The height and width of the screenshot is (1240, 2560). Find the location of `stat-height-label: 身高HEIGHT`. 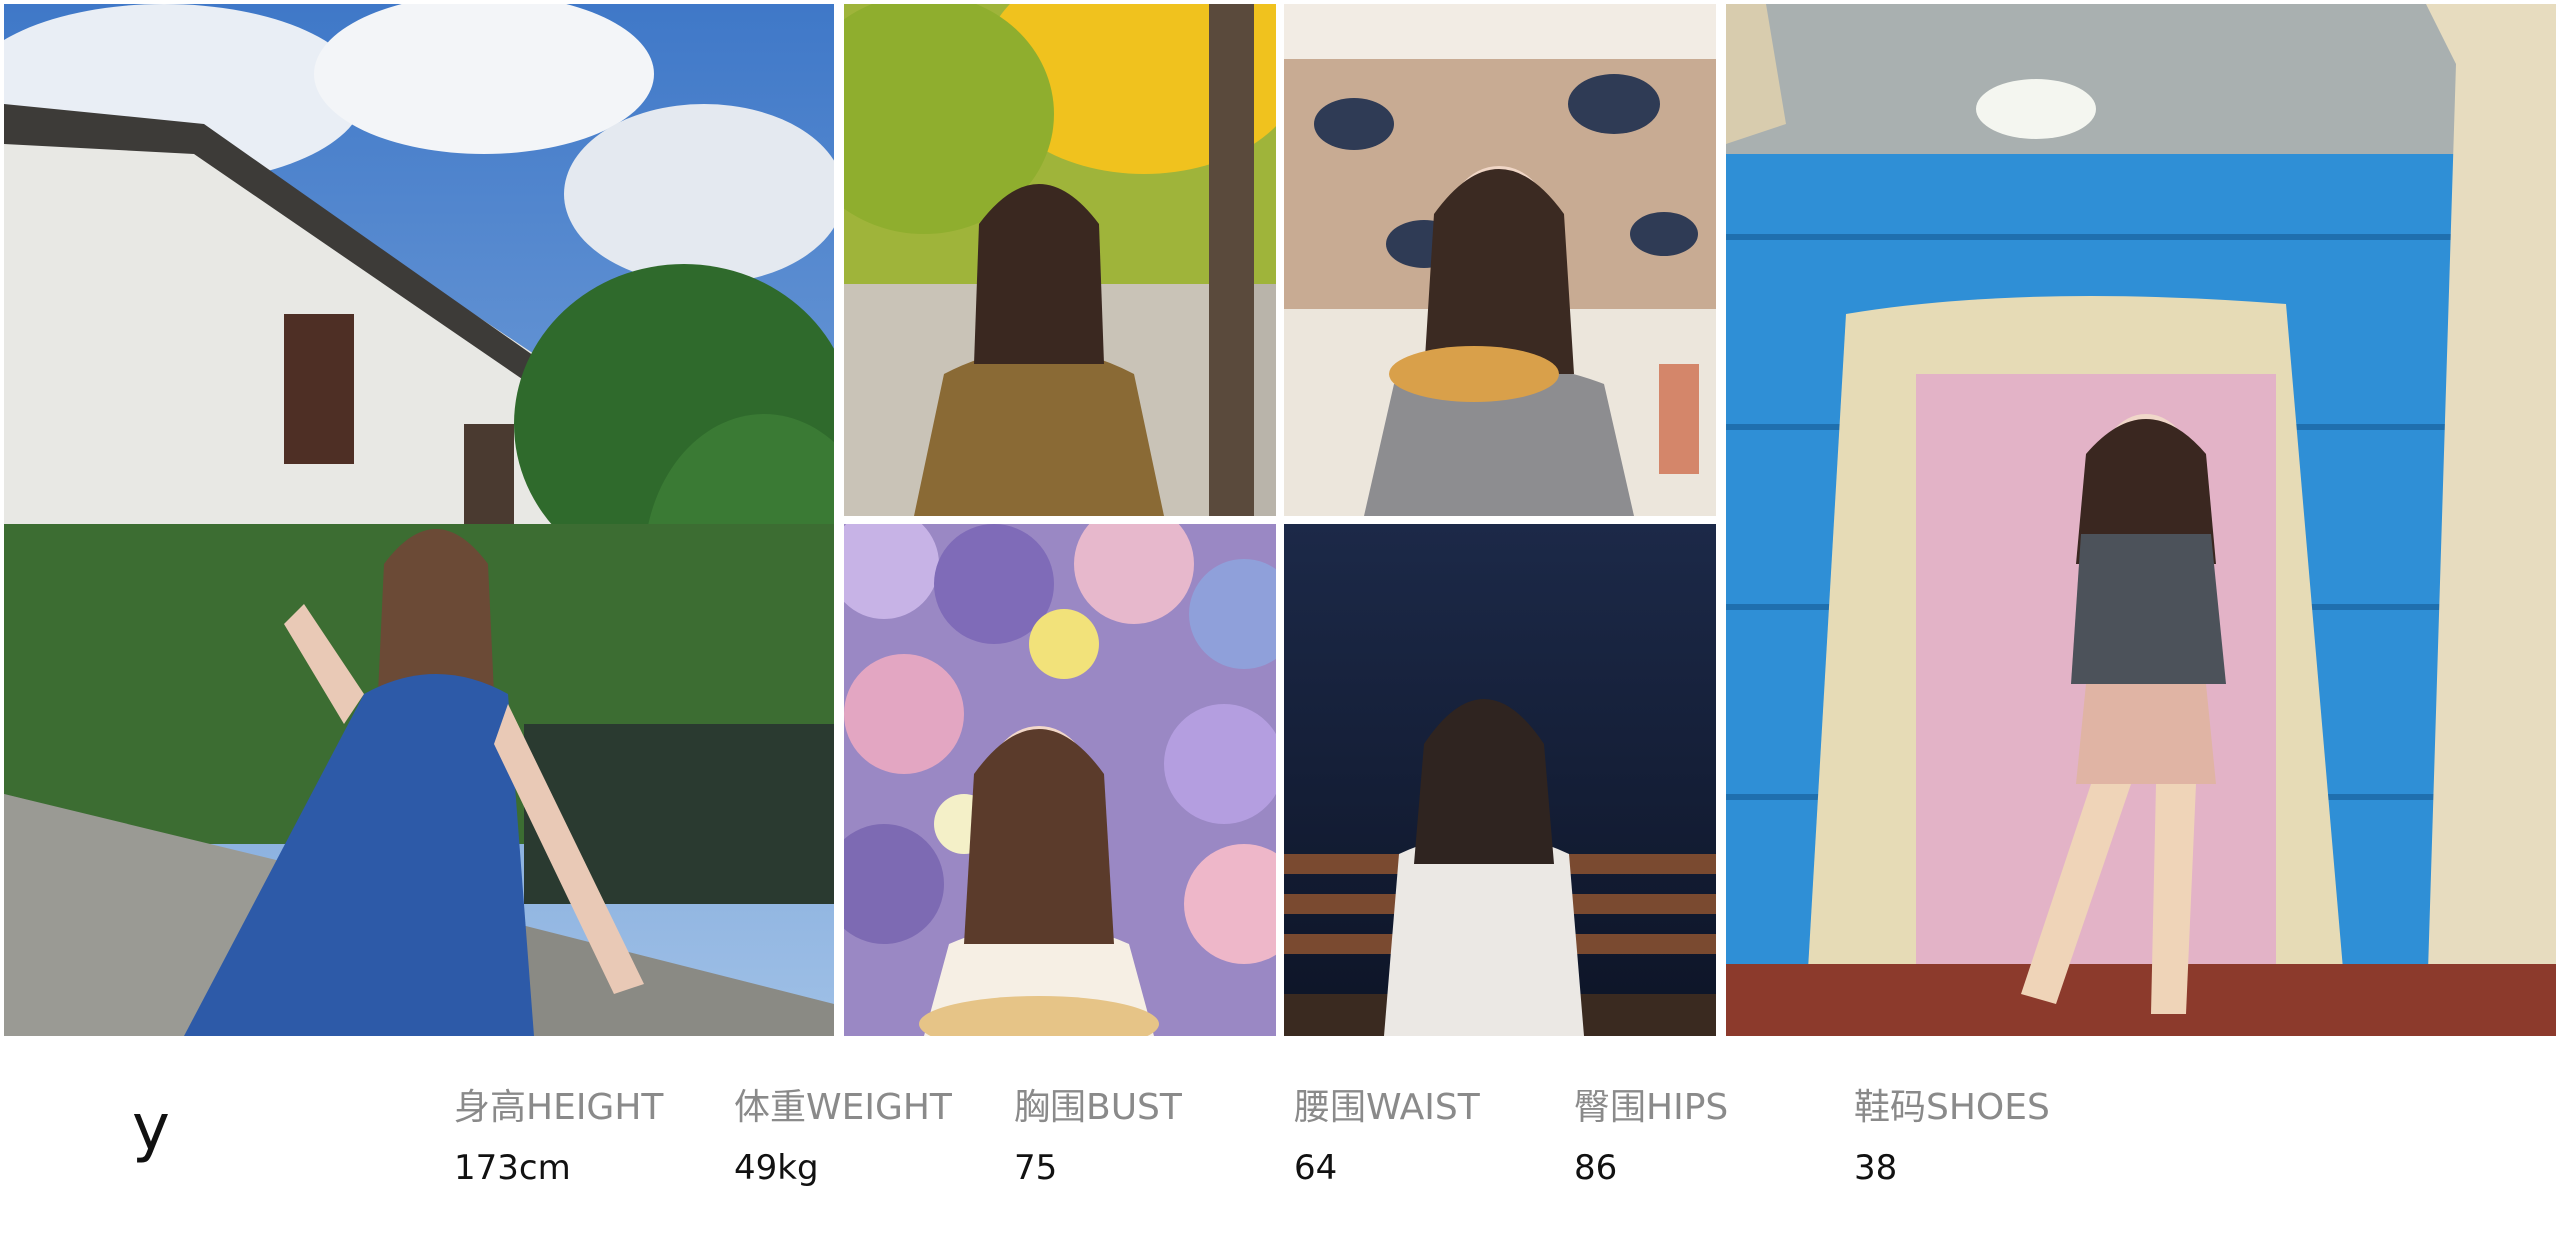

stat-height-label: 身高HEIGHT is located at coordinates (559, 1107).